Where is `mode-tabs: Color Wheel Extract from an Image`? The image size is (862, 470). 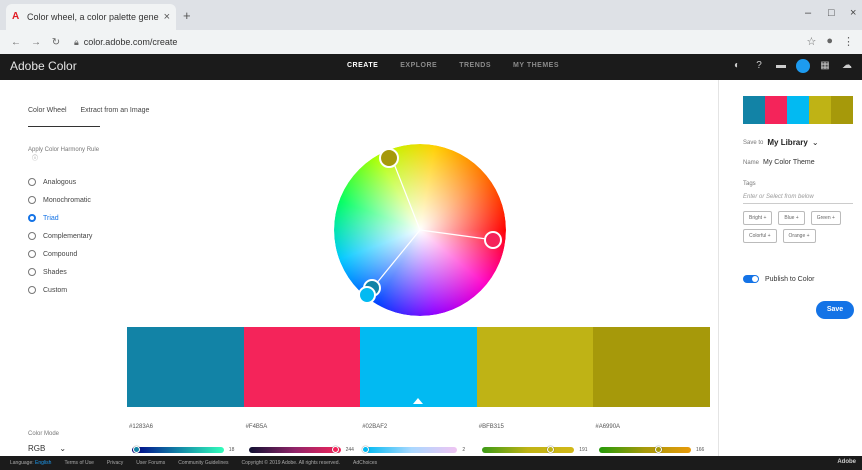 mode-tabs: Color Wheel Extract from an Image is located at coordinates (88, 110).